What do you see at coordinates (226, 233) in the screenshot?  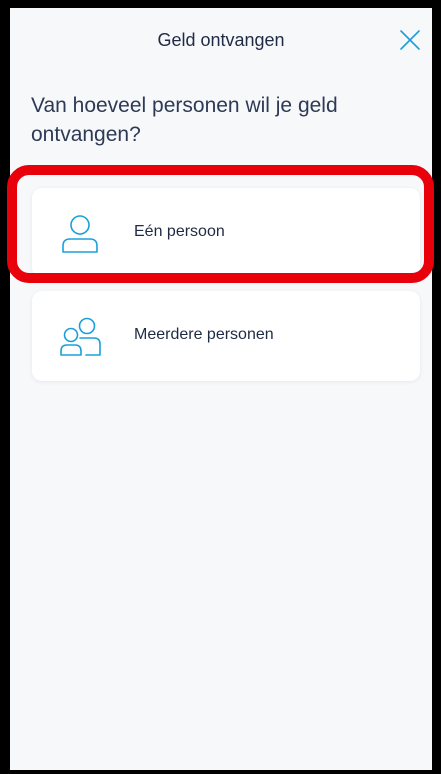 I see `option-one-person: Eén persoon` at bounding box center [226, 233].